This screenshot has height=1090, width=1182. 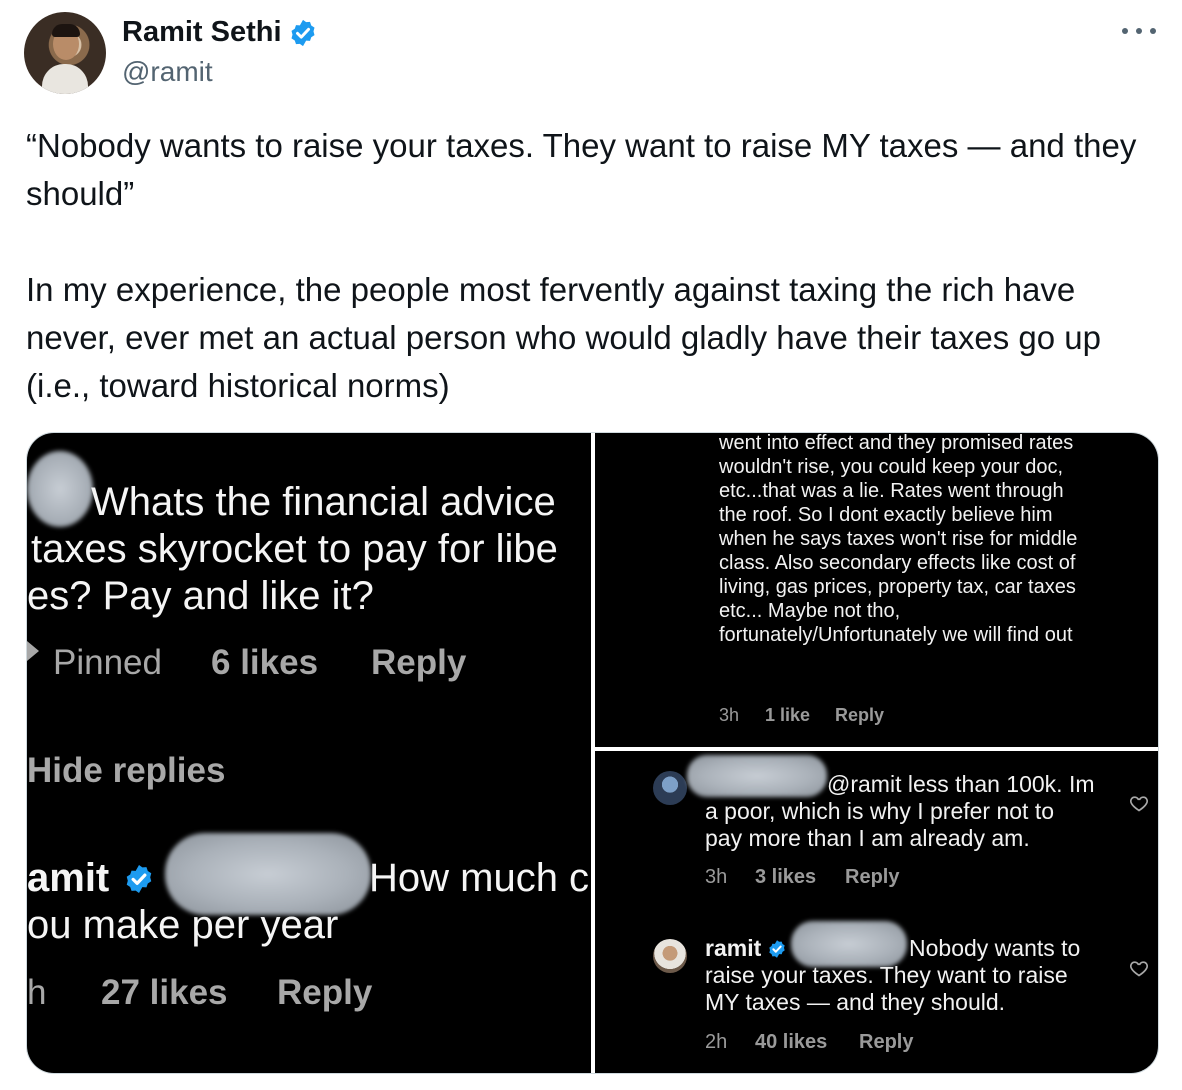 I want to click on comment2-reply-button: Reply, so click(x=886, y=1042).